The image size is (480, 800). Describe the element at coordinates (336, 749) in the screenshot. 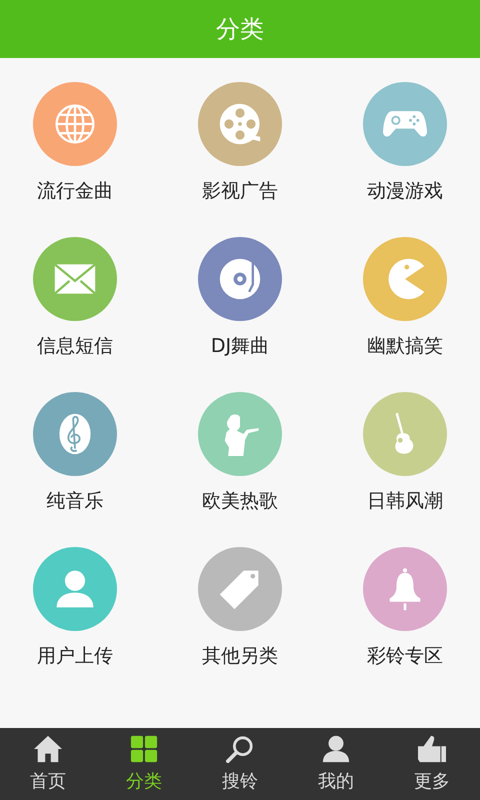

I see `person-icon` at that location.